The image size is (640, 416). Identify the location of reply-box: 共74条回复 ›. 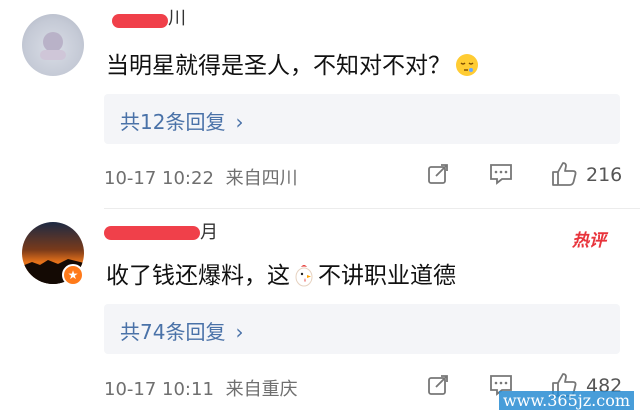
(362, 329).